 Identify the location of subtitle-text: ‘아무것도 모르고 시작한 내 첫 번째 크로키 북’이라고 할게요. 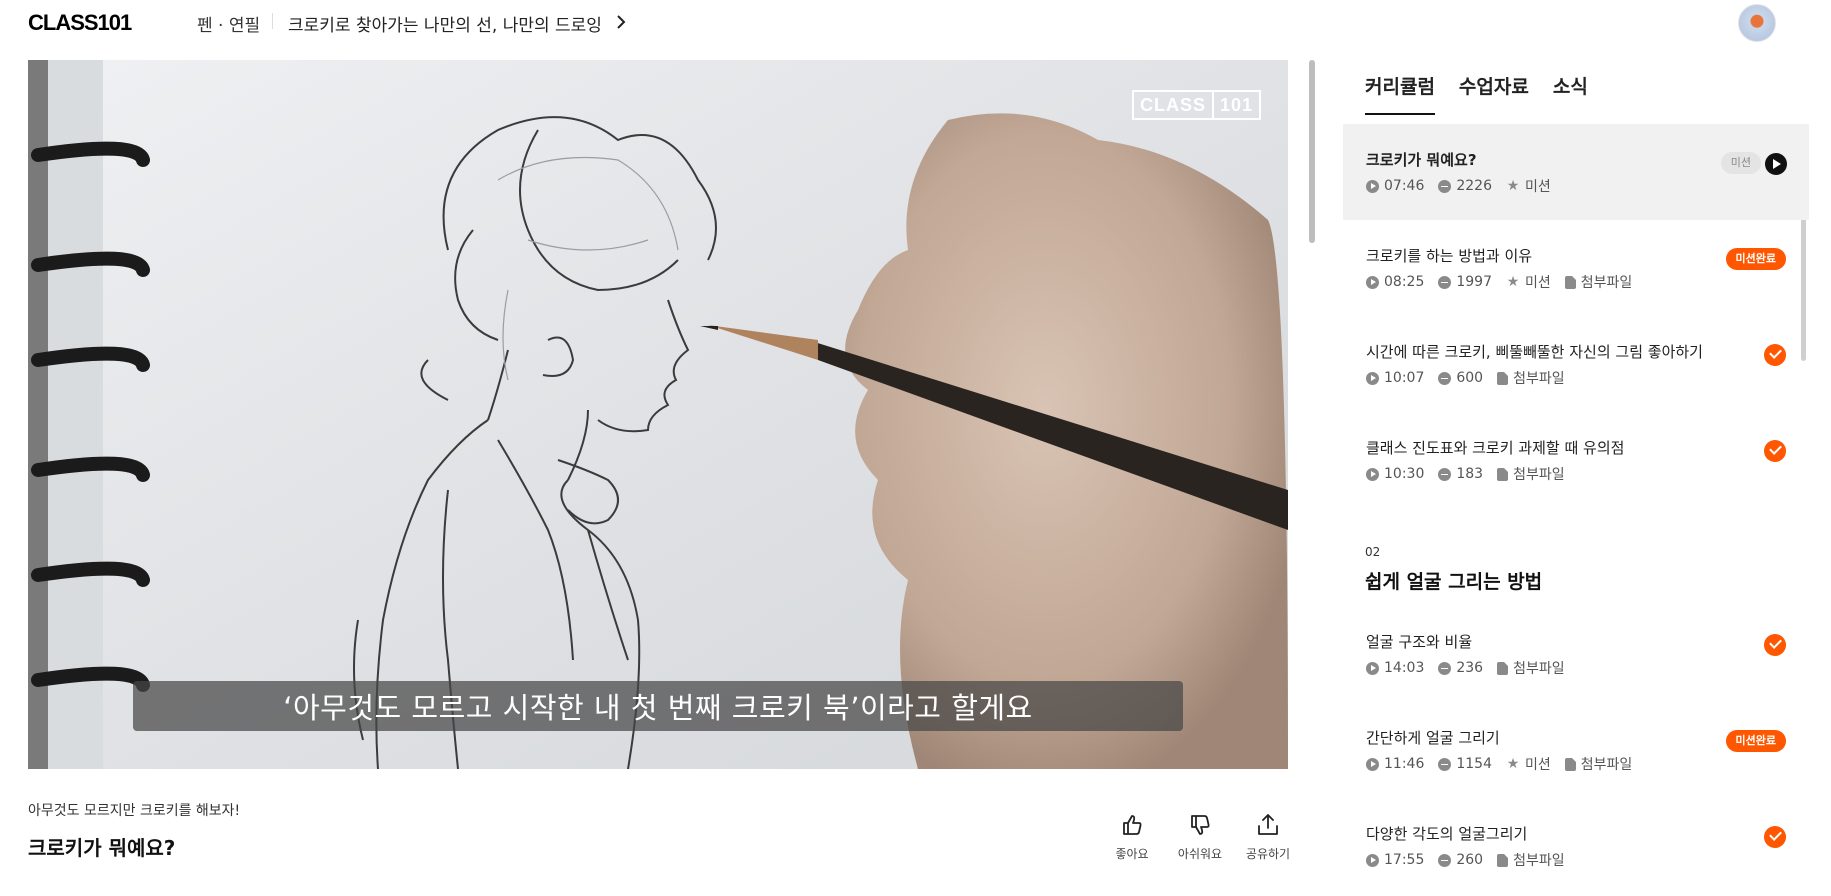
(658, 708).